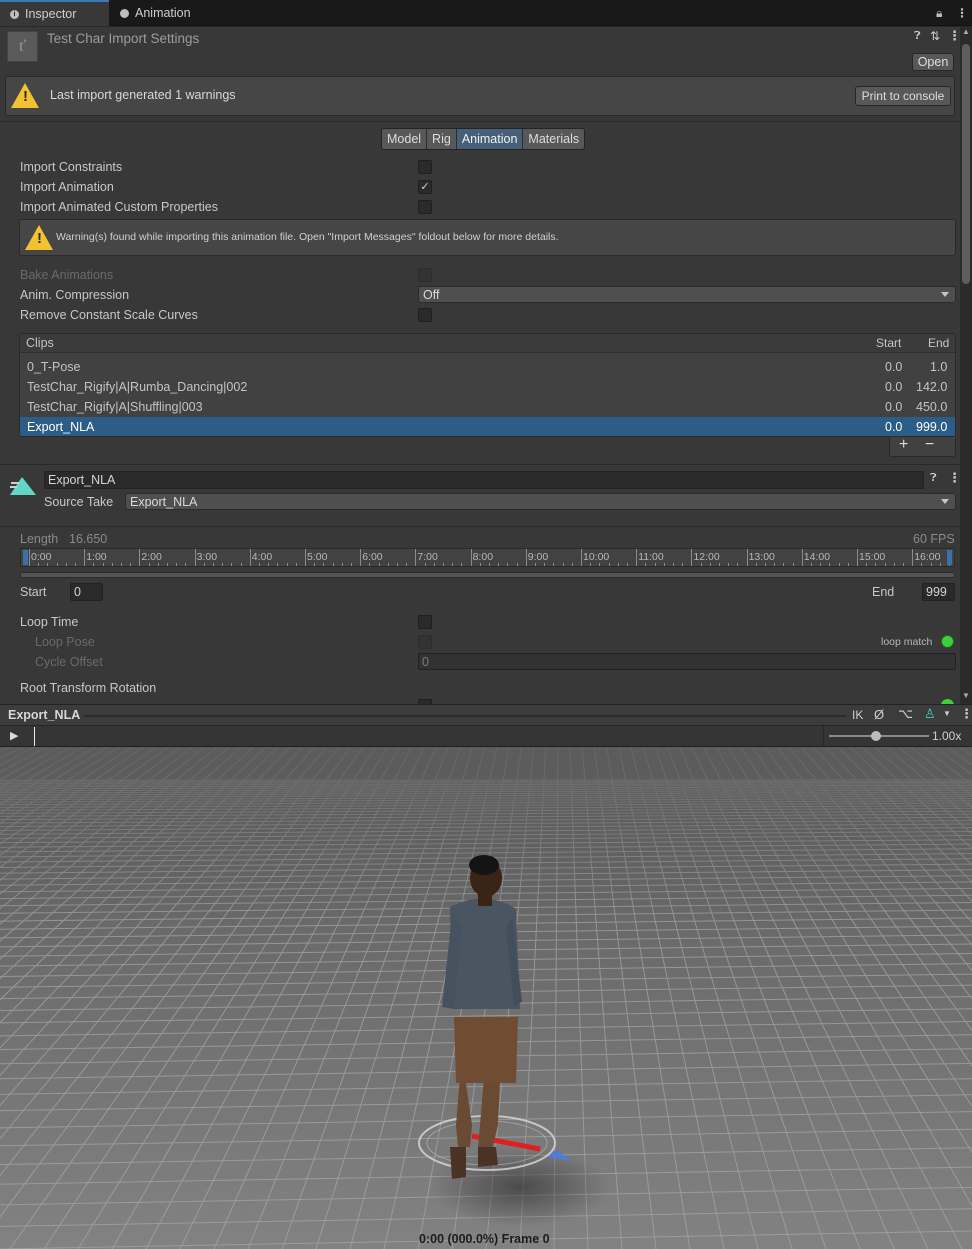 The image size is (972, 1249). What do you see at coordinates (25, 557) in the screenshot?
I see `start-marker` at bounding box center [25, 557].